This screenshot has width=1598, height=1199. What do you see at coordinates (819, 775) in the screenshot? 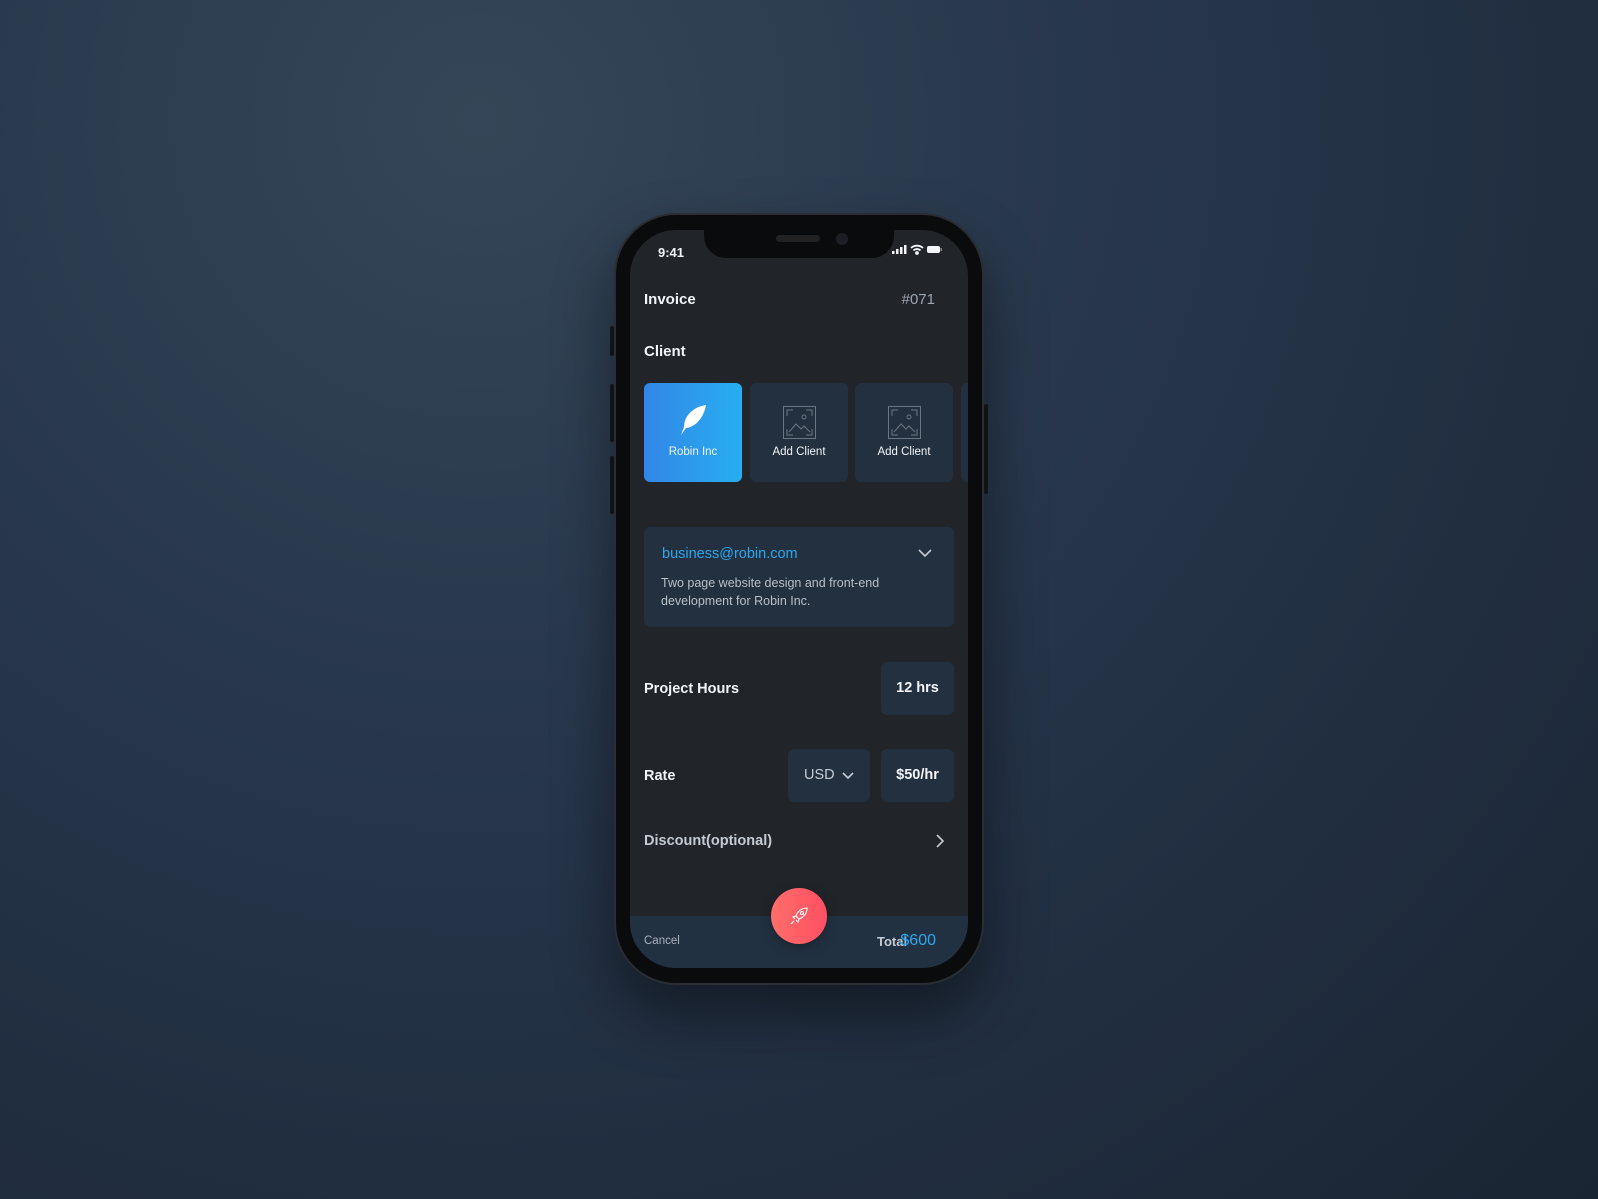
I see `currency-value: USD` at bounding box center [819, 775].